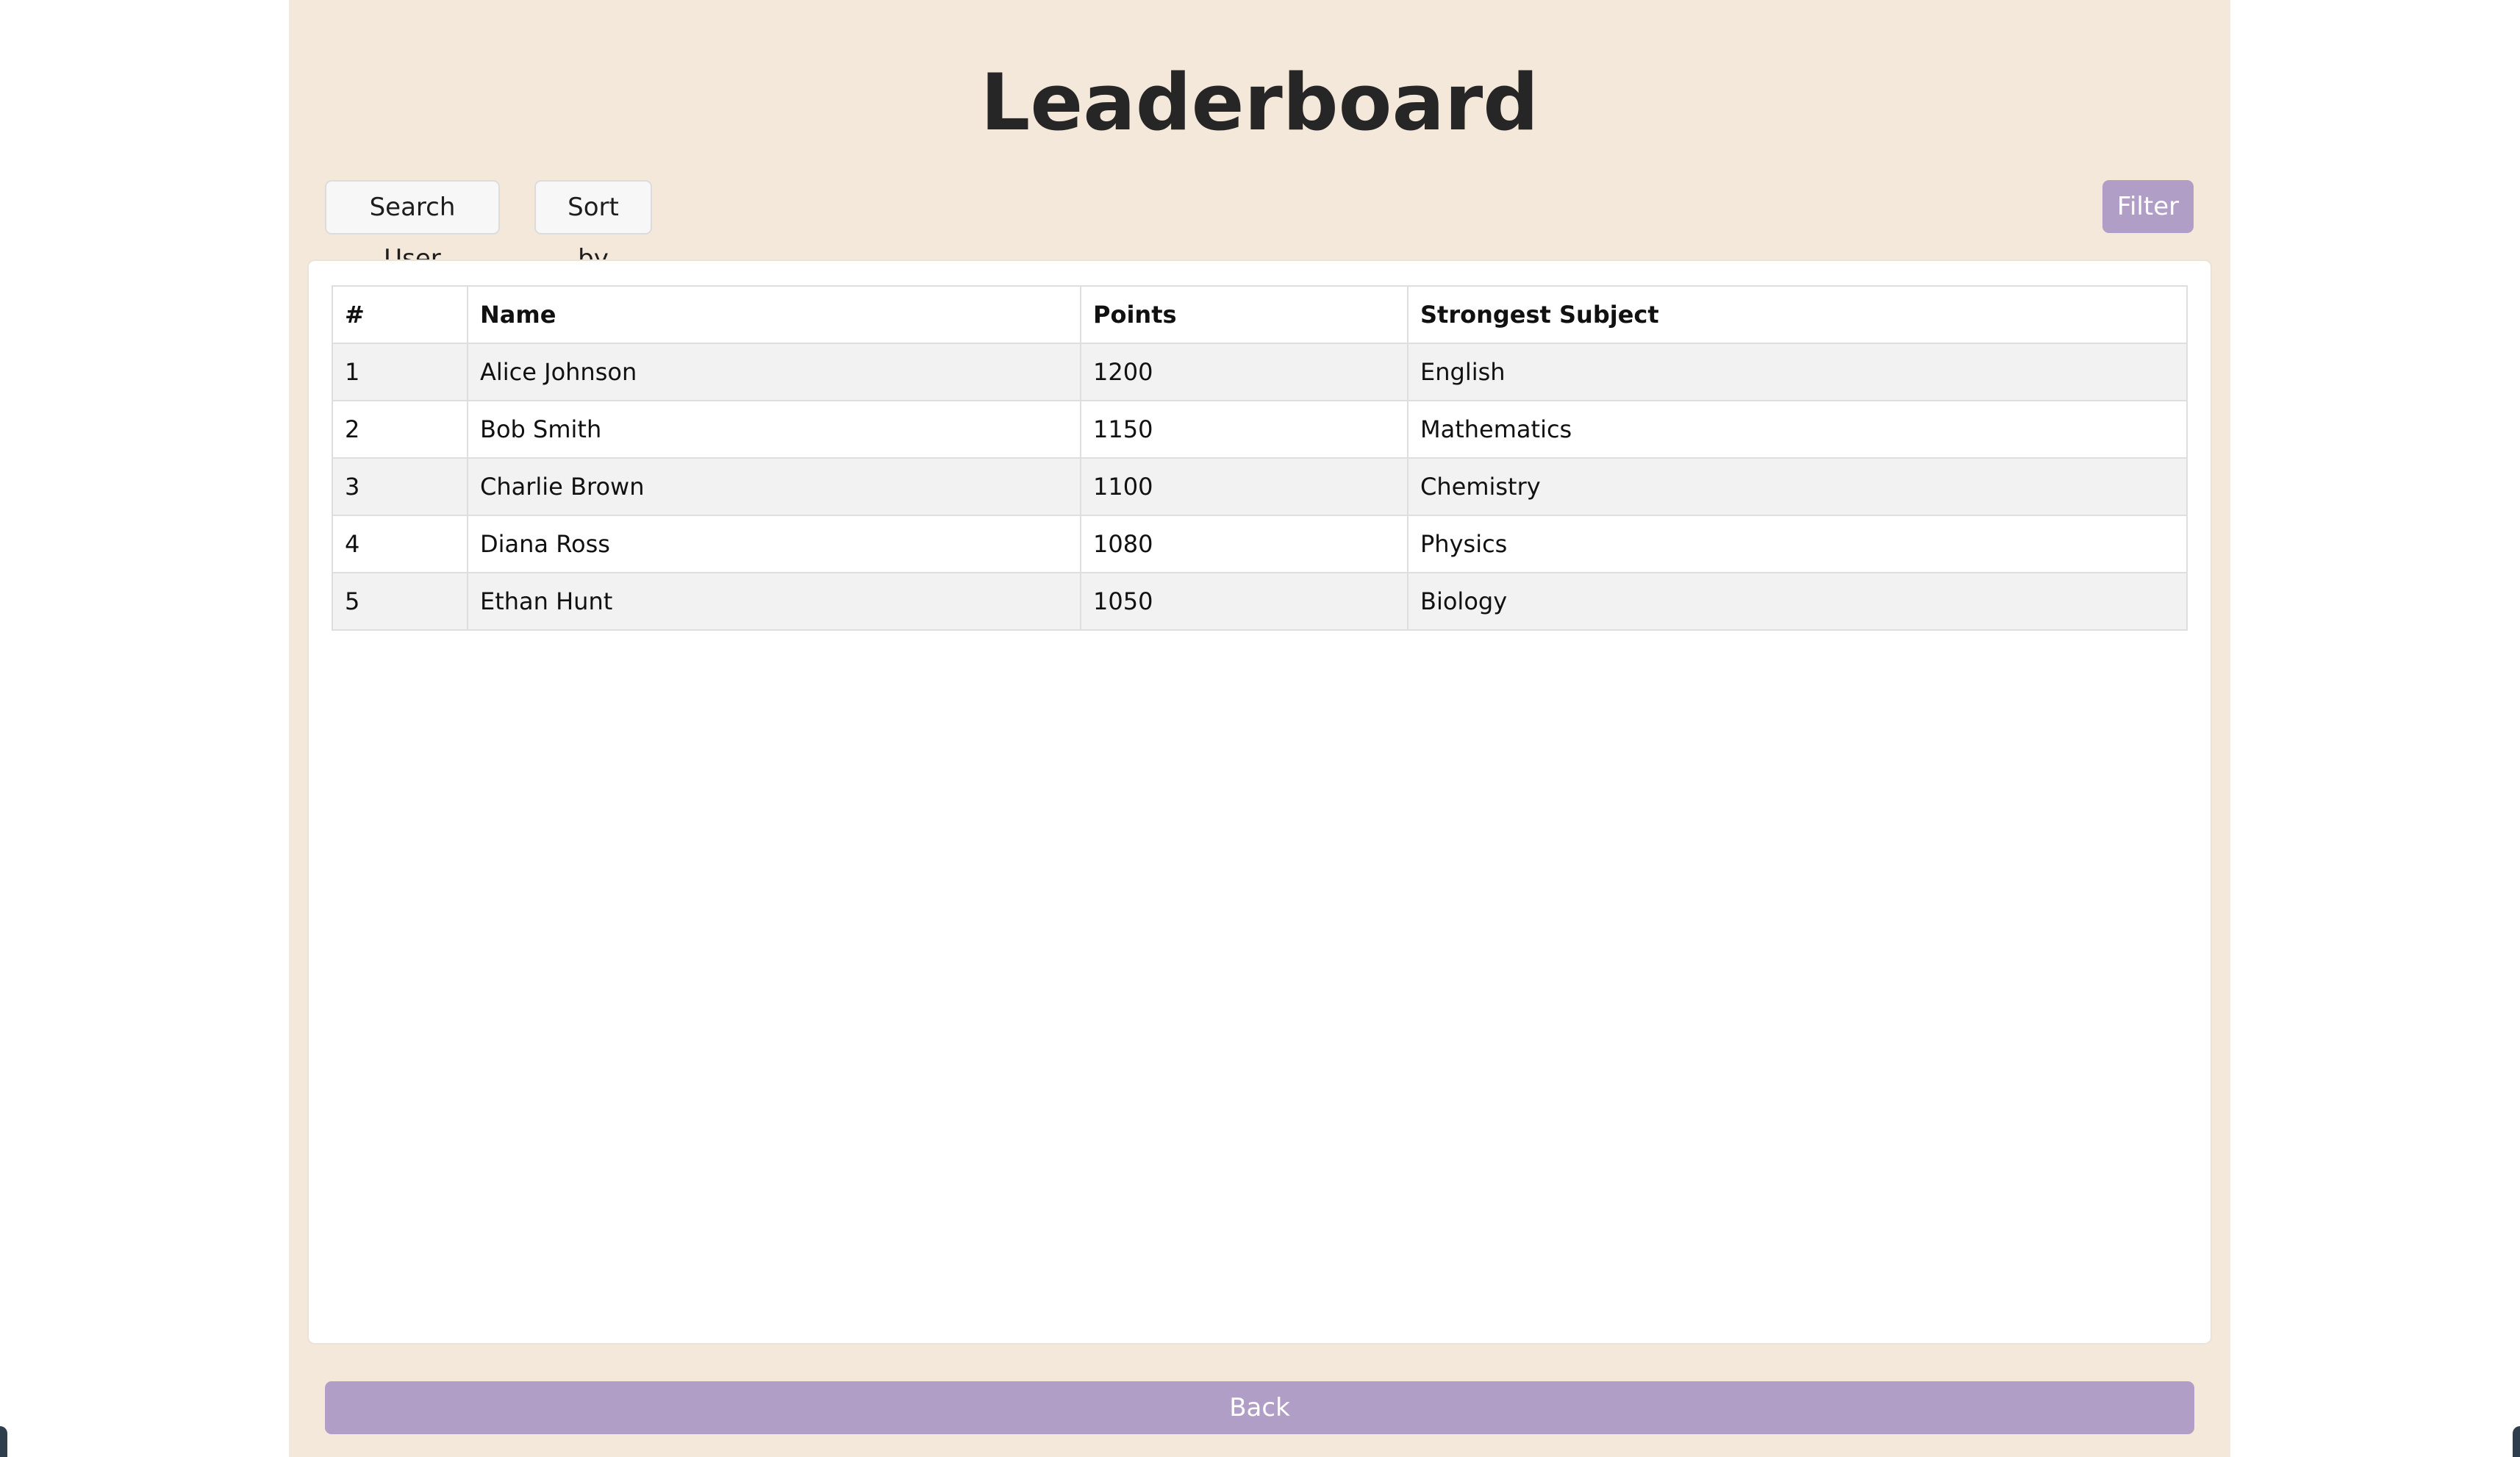  What do you see at coordinates (400, 601) in the screenshot?
I see `cell-rank: 5` at bounding box center [400, 601].